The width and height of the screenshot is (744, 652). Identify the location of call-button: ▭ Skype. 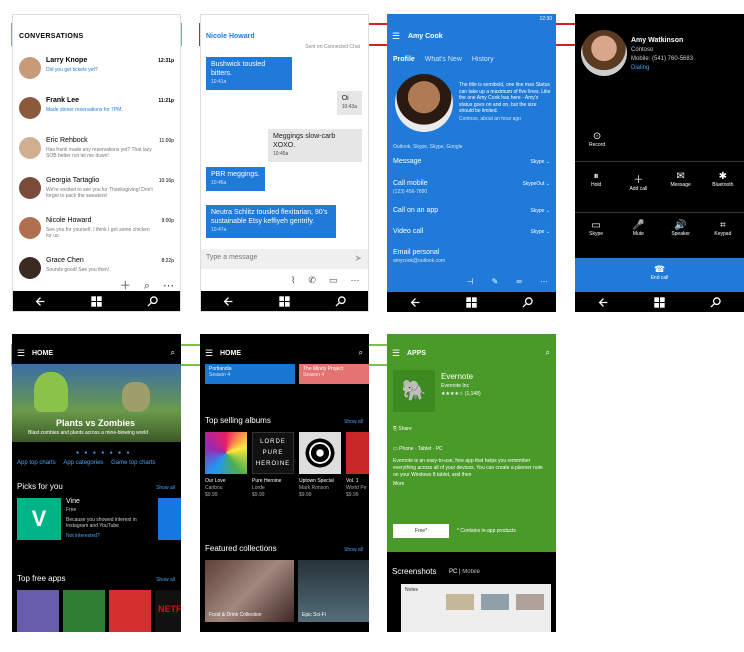
(596, 228).